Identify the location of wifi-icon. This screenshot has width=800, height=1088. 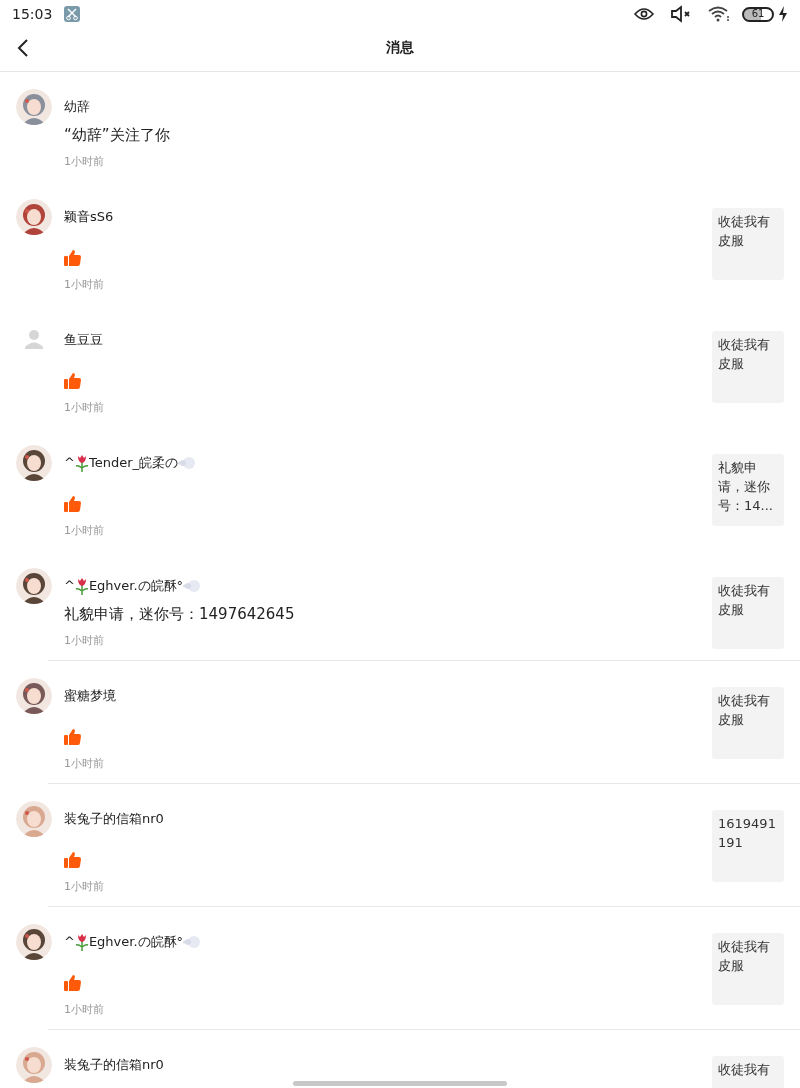
(719, 14).